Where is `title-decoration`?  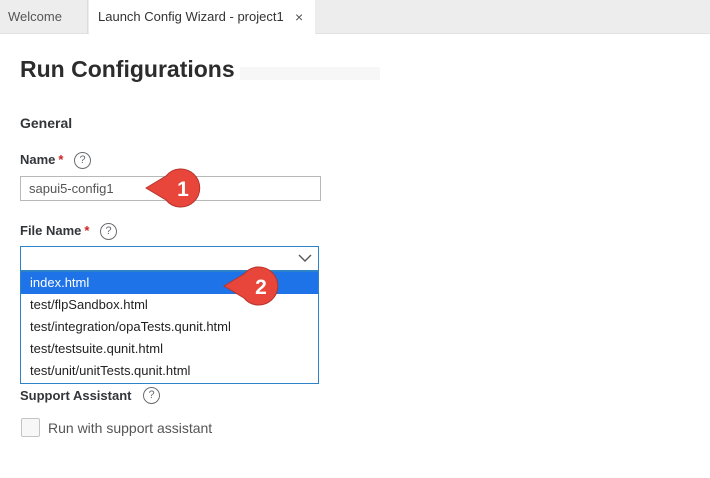
title-decoration is located at coordinates (310, 73).